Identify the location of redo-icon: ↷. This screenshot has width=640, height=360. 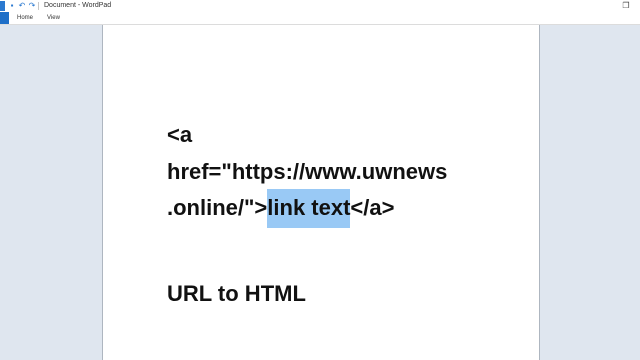
(32, 6).